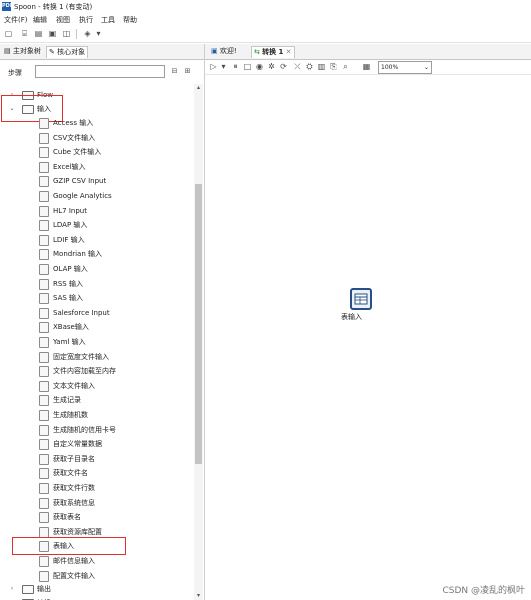 This screenshot has height=600, width=531. What do you see at coordinates (74, 458) in the screenshot?
I see `tree-step-label: 获取子目录名` at bounding box center [74, 458].